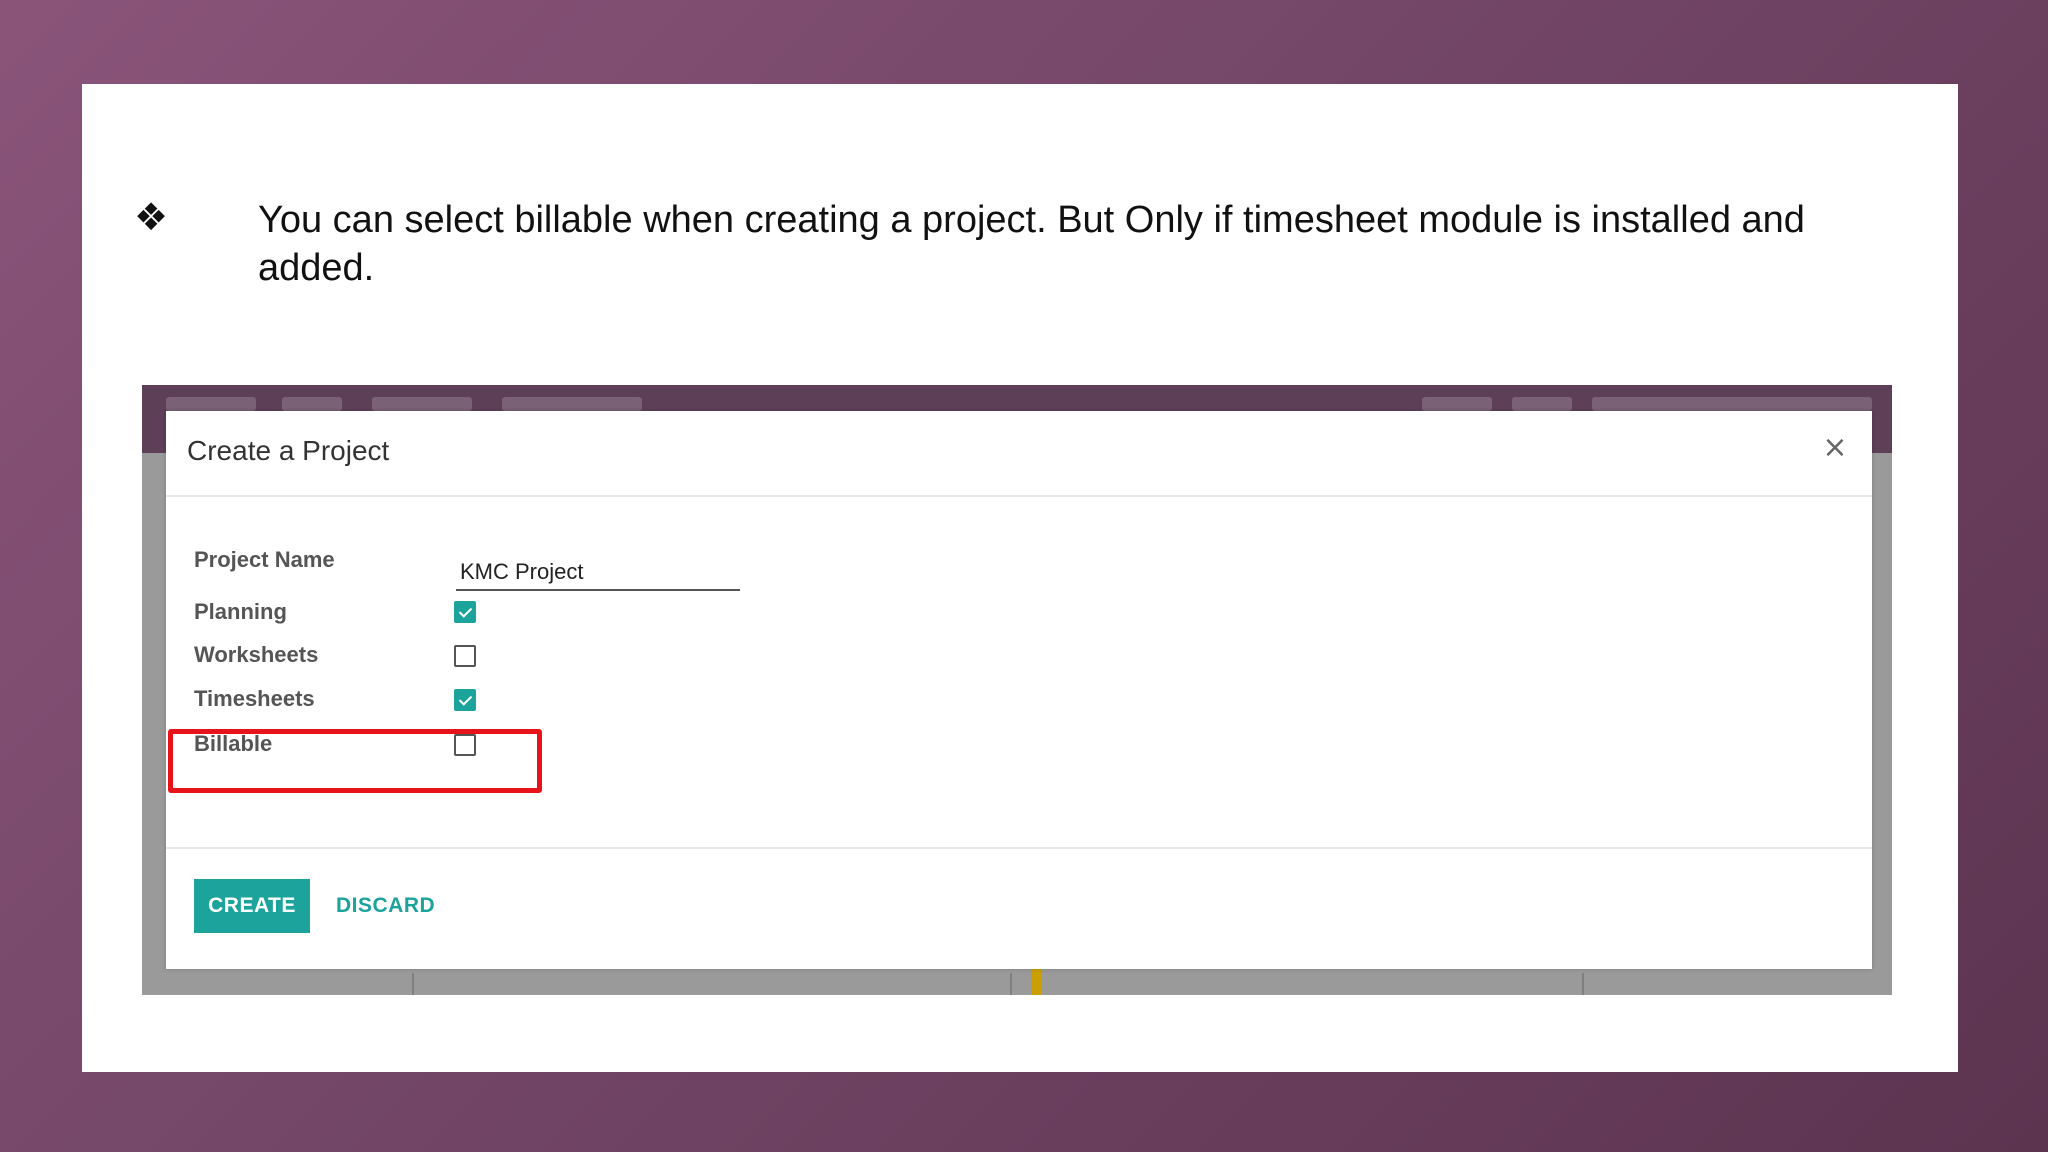  What do you see at coordinates (465, 656) in the screenshot?
I see `worksheets-checkbox` at bounding box center [465, 656].